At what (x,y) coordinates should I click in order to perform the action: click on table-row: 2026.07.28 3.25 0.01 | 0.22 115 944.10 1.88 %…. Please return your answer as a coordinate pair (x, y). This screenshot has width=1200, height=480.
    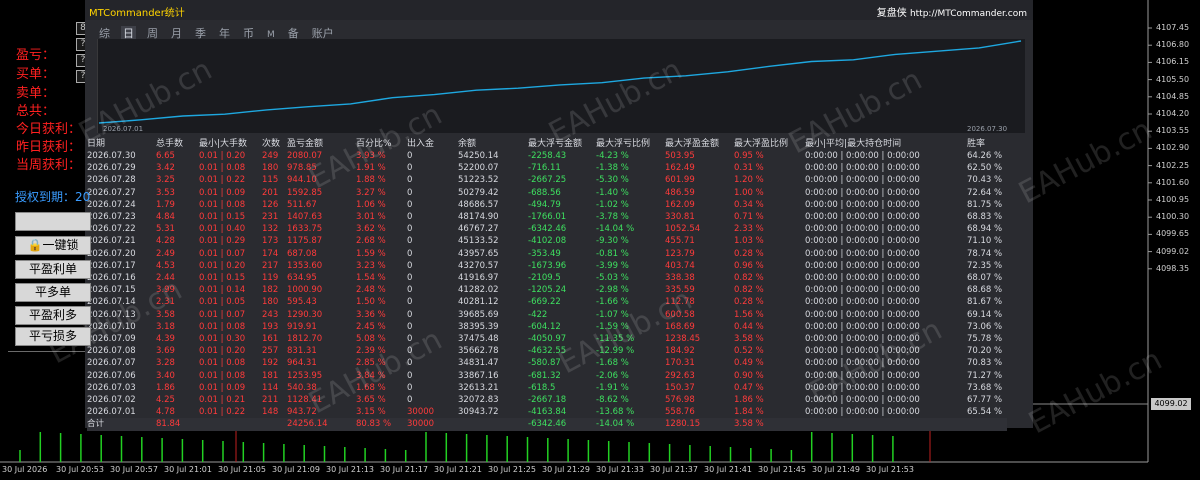
    Looking at the image, I should click on (547, 180).